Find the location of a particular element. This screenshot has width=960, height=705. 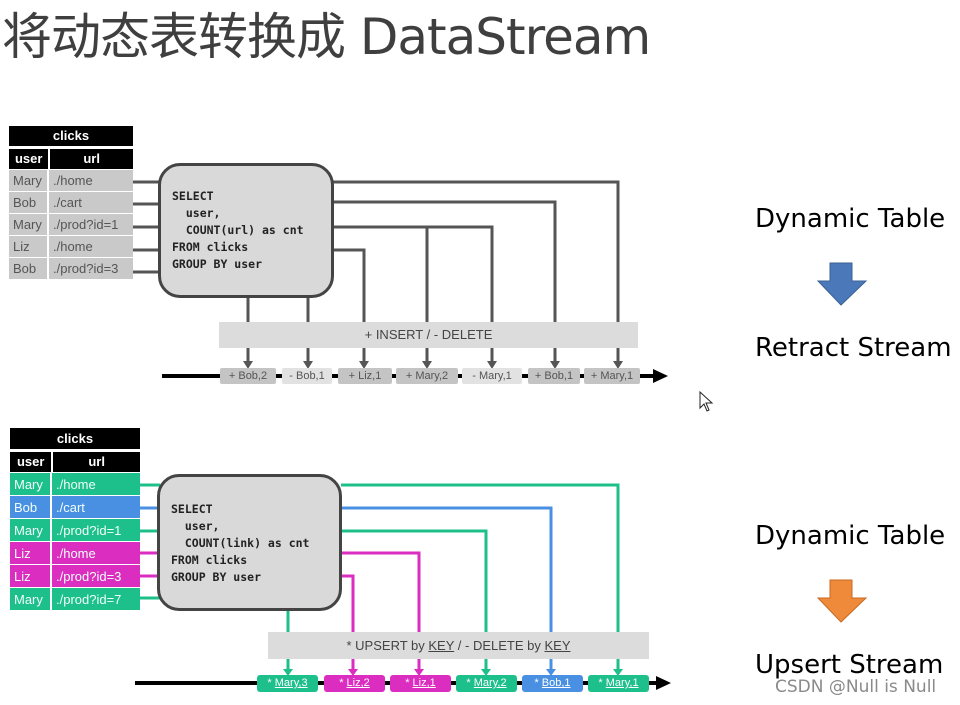

upsert-to-label: Upsert Stream is located at coordinates (849, 665).